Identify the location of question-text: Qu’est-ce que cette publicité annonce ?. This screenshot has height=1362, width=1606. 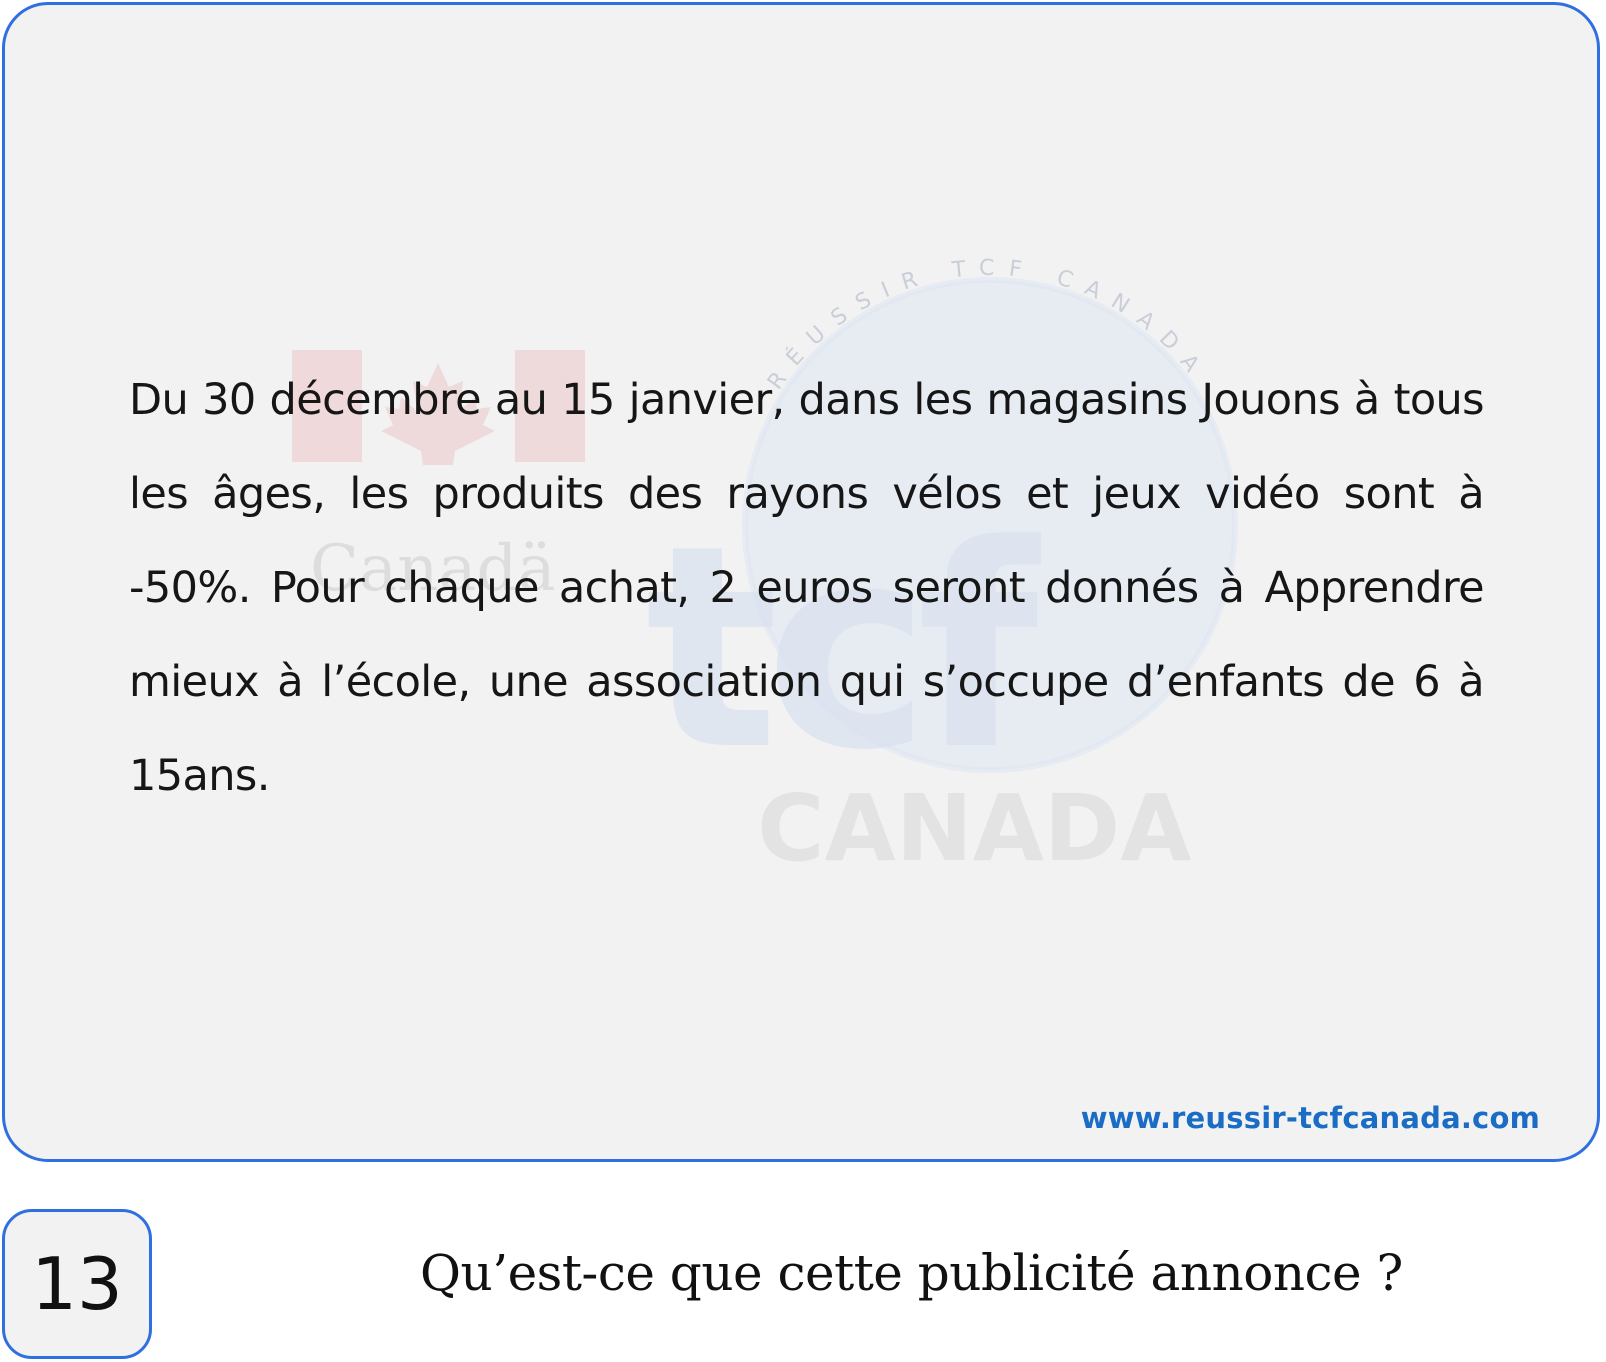
(911, 1273).